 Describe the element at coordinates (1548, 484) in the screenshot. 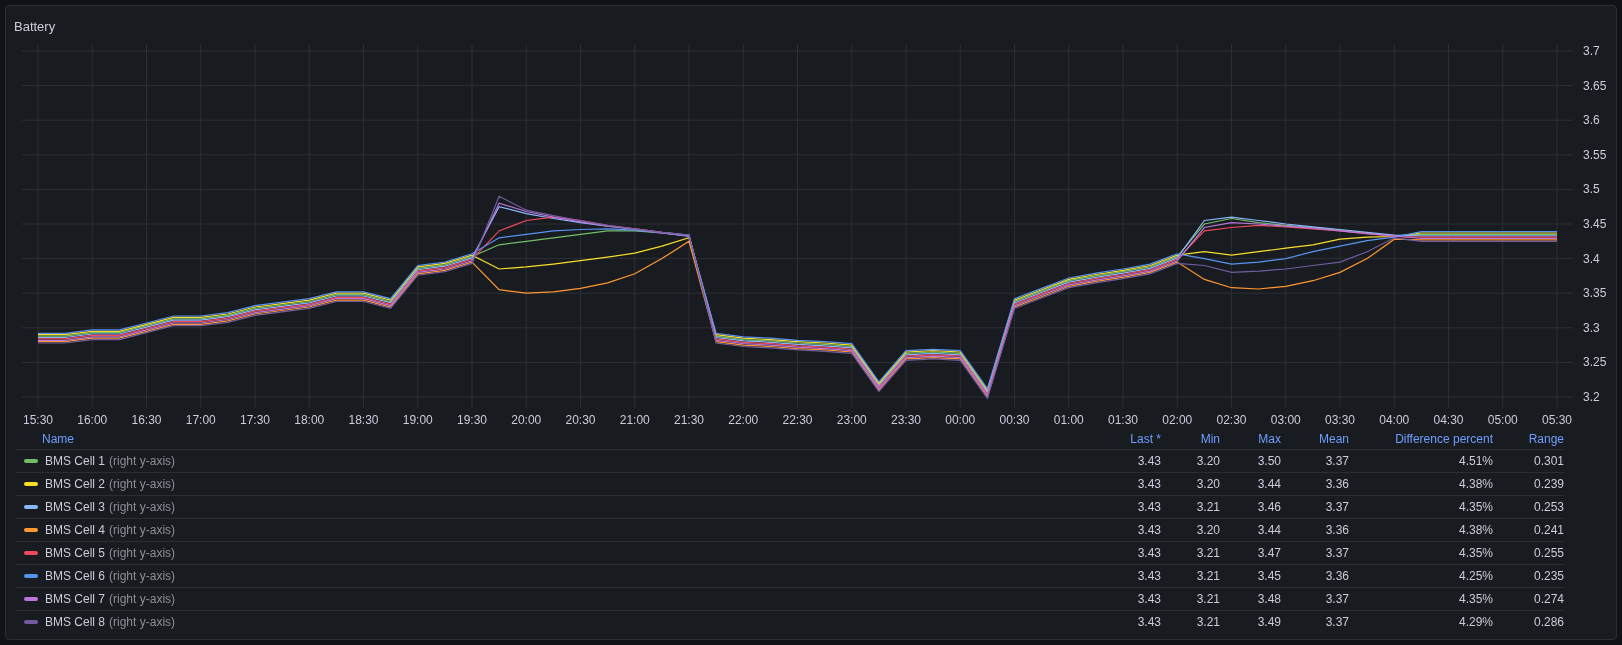

I see `table-cell-text: 0.239` at that location.